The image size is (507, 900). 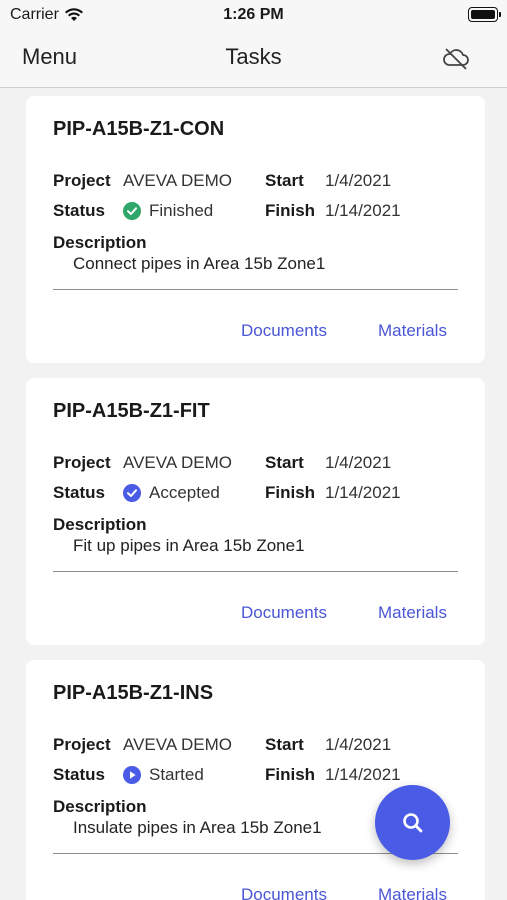 What do you see at coordinates (133, 693) in the screenshot?
I see `task-title: PIP-A15B-Z1-INS` at bounding box center [133, 693].